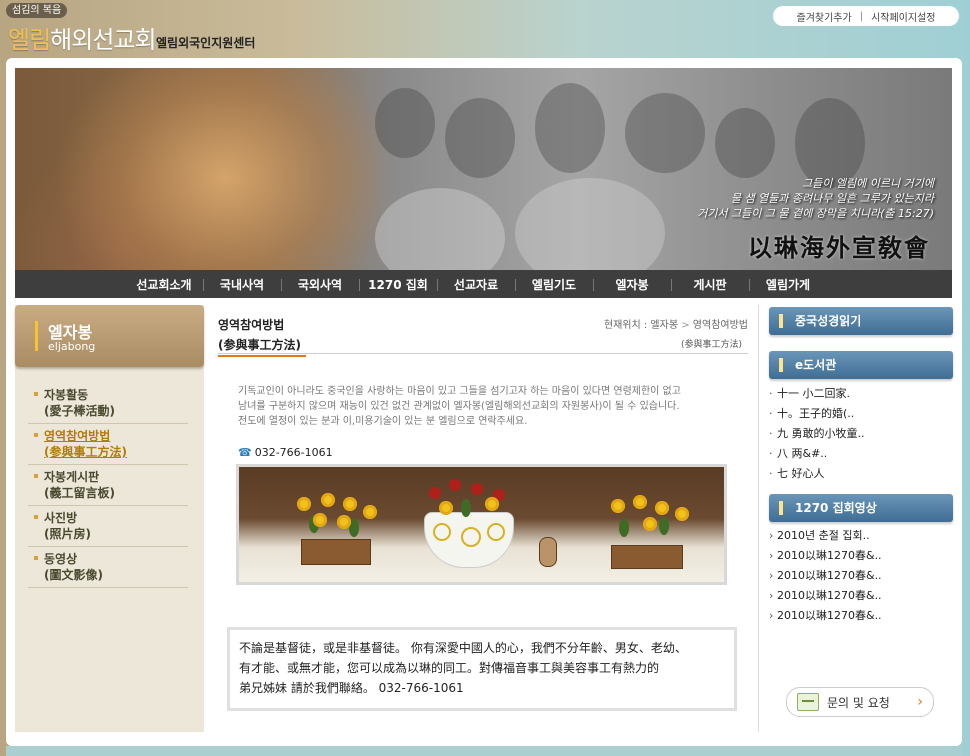 The width and height of the screenshot is (970, 756). I want to click on side-item-sub: (圖文影像), so click(73, 575).